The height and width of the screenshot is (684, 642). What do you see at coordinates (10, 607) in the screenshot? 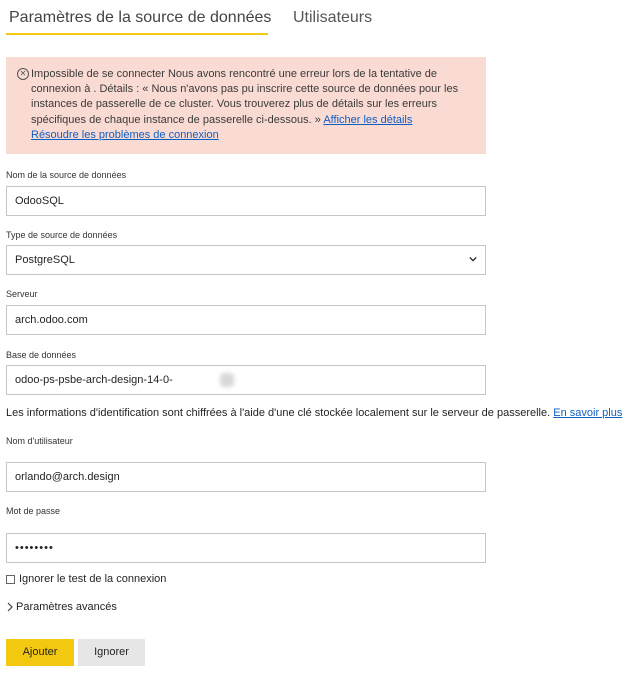
I see `chevron-right-icon` at bounding box center [10, 607].